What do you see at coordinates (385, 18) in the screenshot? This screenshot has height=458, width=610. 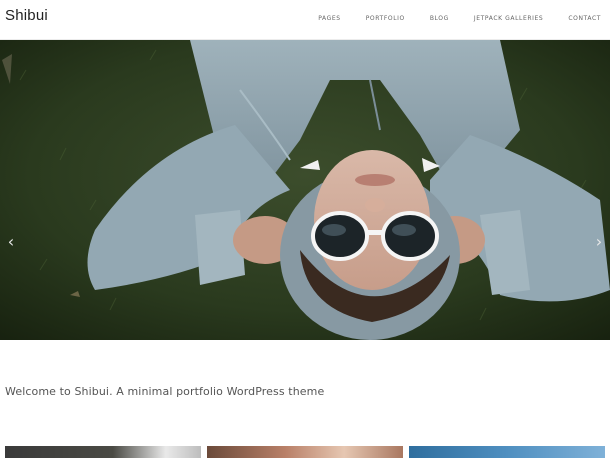 I see `nav-item-portfolio: PORTFOLIO` at bounding box center [385, 18].